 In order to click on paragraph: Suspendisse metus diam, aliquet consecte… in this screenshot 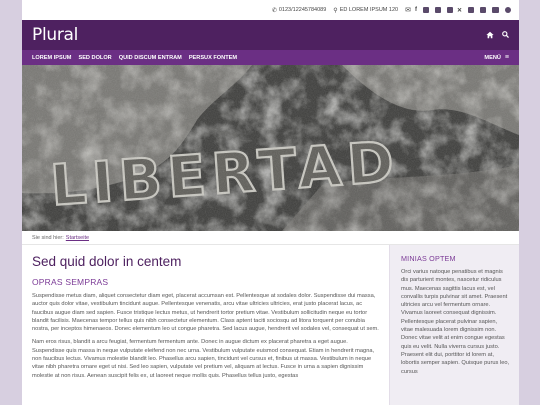, I will do `click(205, 313)`.